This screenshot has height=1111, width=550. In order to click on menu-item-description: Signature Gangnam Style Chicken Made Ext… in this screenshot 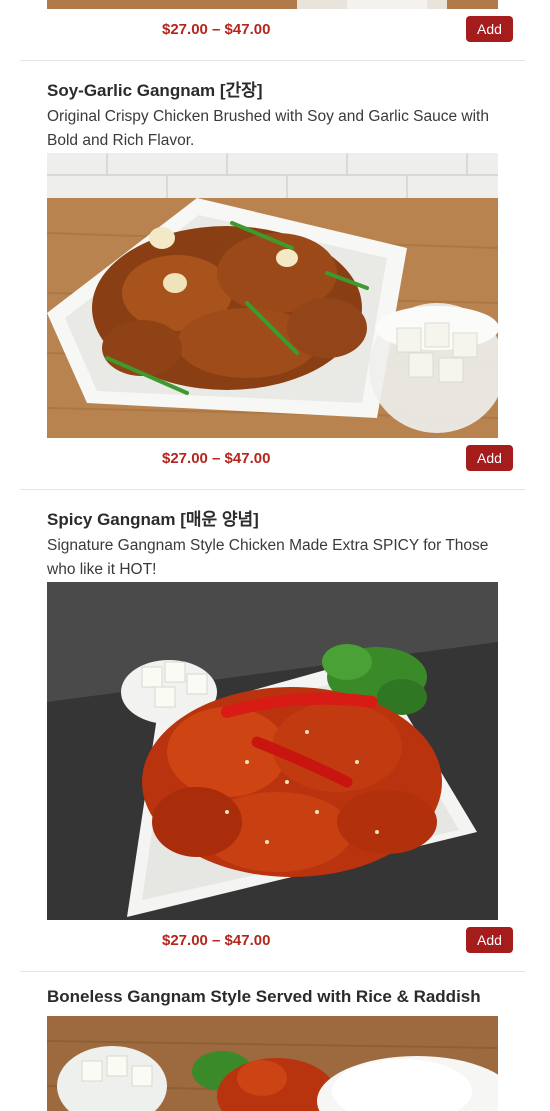, I will do `click(268, 557)`.